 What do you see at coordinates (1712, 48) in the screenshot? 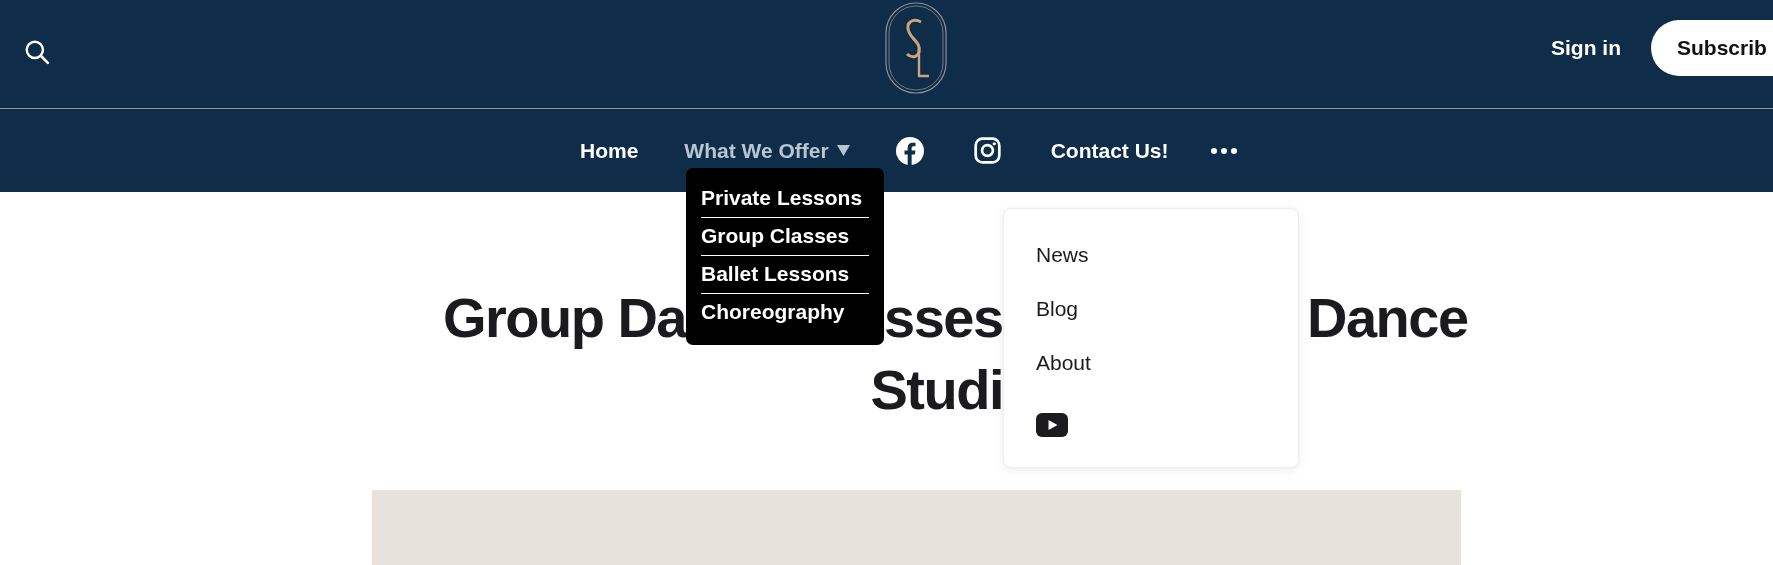
I see `subscribe-button: Subscrib` at bounding box center [1712, 48].